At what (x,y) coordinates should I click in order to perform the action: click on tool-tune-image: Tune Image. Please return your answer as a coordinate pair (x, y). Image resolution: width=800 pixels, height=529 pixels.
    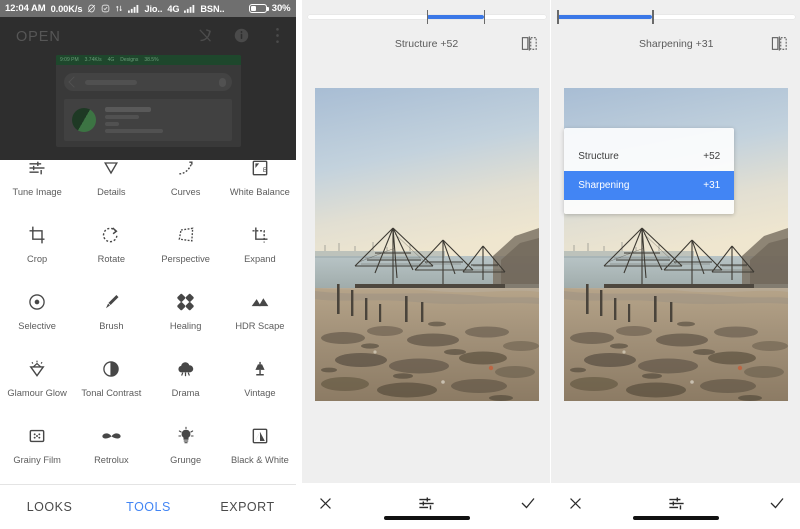
    Looking at the image, I should click on (37, 183).